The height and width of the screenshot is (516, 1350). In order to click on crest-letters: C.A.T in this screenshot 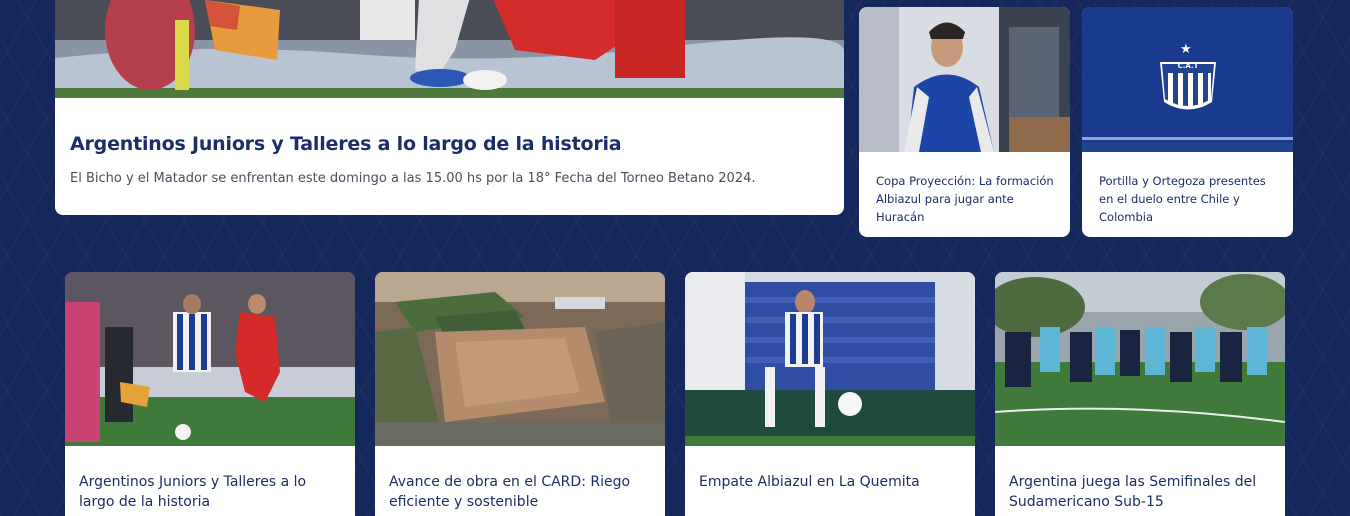, I will do `click(1188, 66)`.